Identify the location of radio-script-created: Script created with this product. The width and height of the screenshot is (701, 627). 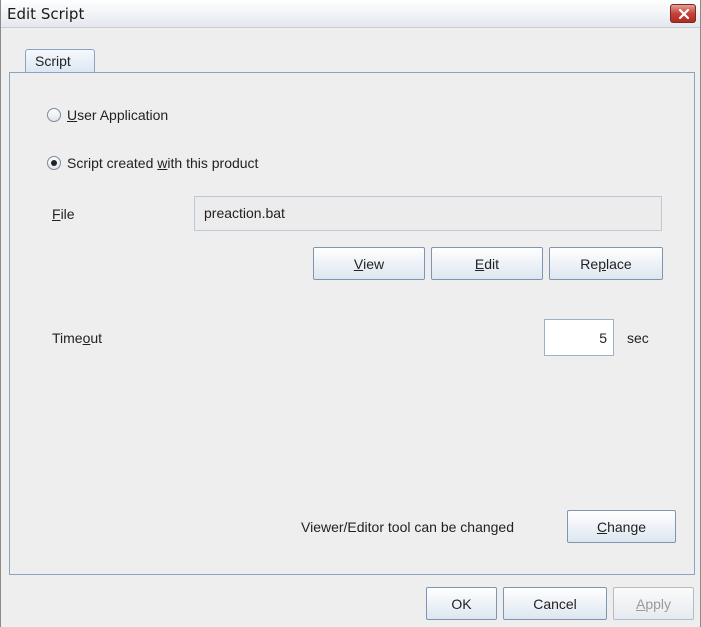
(152, 163).